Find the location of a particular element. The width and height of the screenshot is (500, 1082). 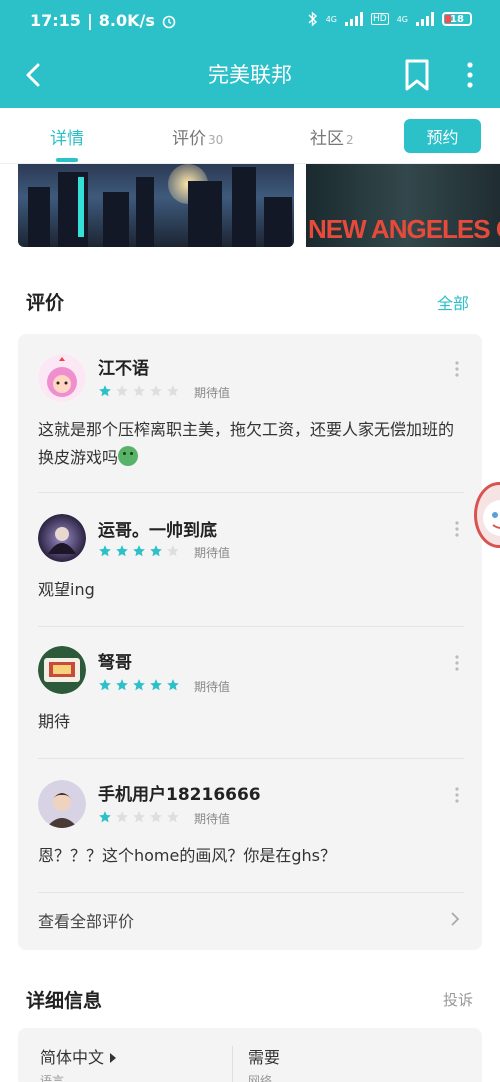

caret-right-icon is located at coordinates (113, 1058).